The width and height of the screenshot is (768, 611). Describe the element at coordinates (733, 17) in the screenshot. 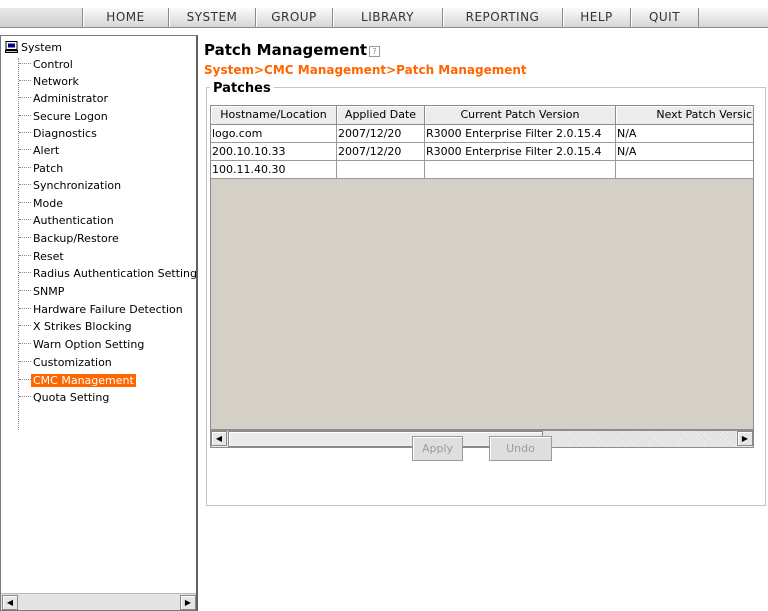

I see `menu-bar-right-cap` at that location.